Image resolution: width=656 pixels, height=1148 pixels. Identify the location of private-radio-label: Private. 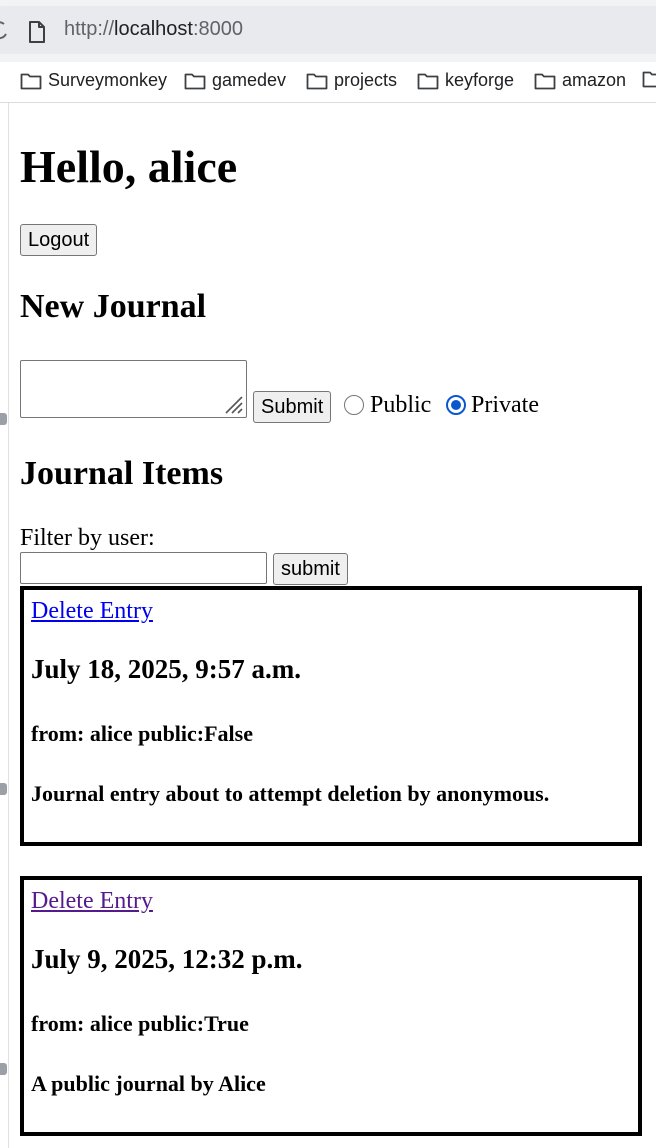
(505, 405).